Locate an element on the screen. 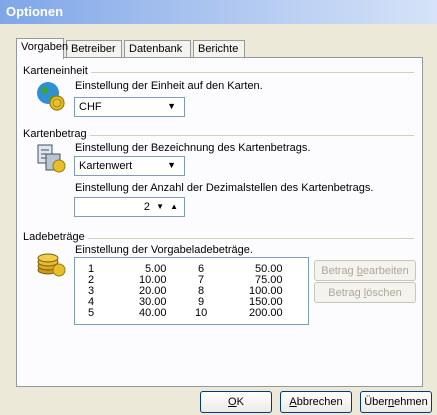 The width and height of the screenshot is (437, 415). group-title-karteneinheit: Karteneinheit is located at coordinates (57, 71).